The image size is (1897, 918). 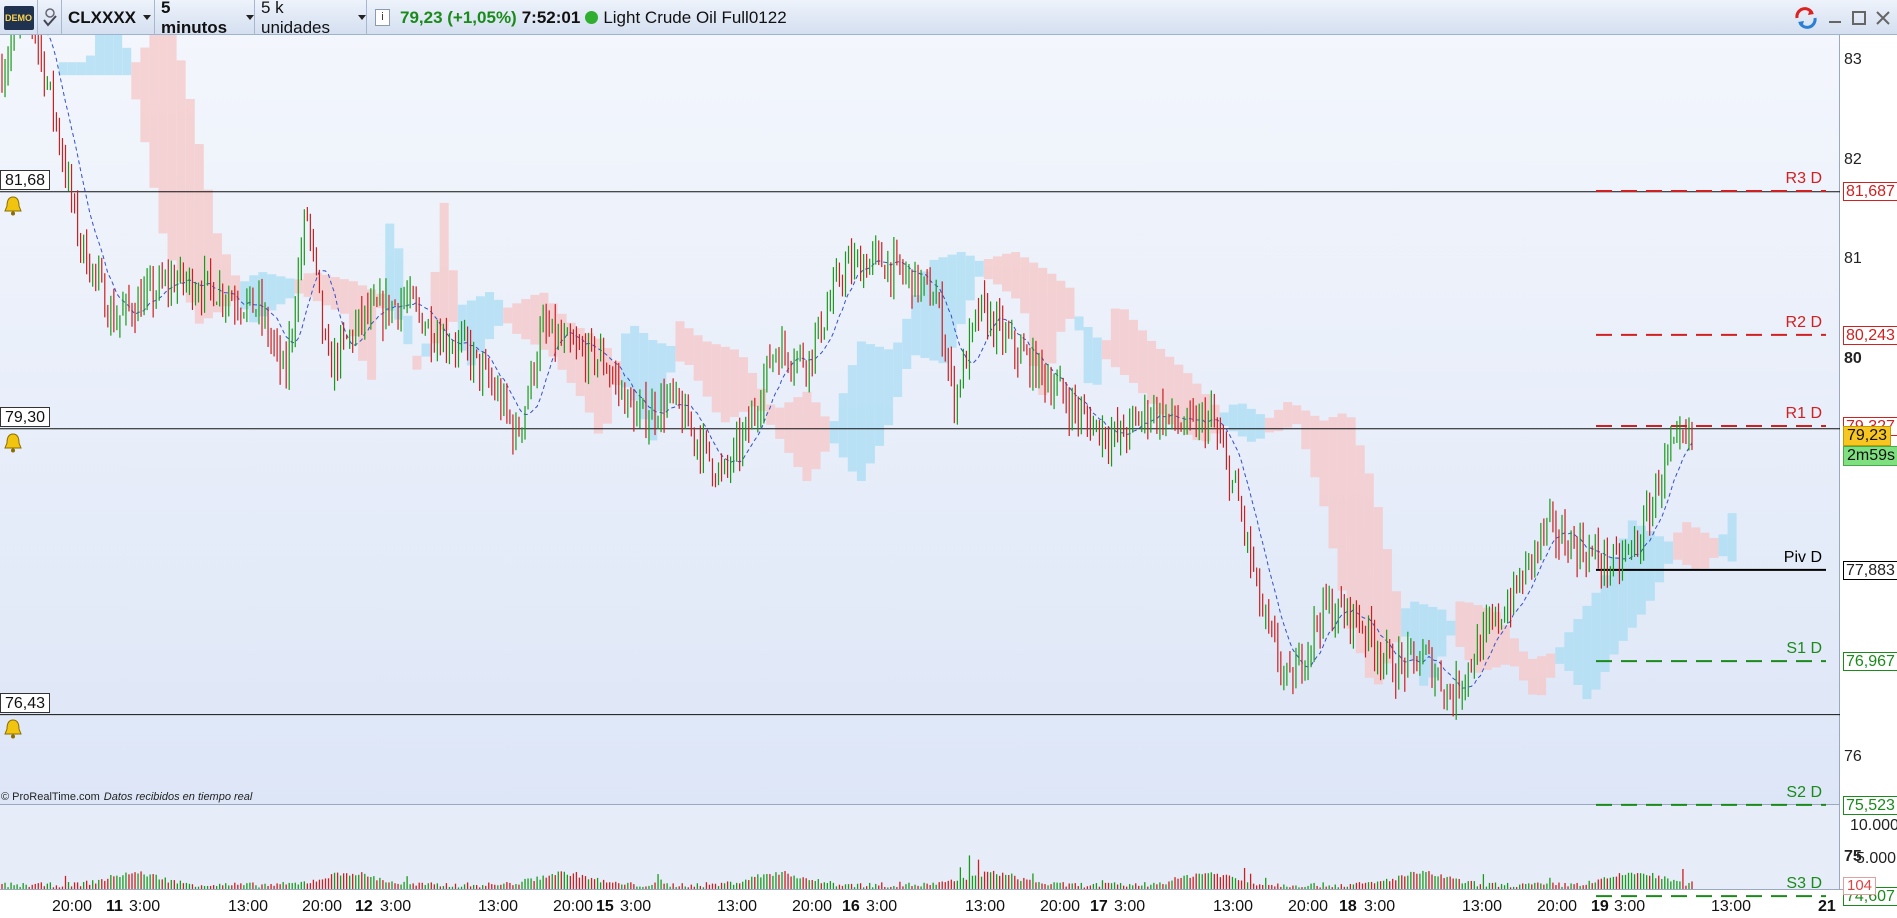 I want to click on volume-tick-10000: 10.000, so click(x=1873, y=825).